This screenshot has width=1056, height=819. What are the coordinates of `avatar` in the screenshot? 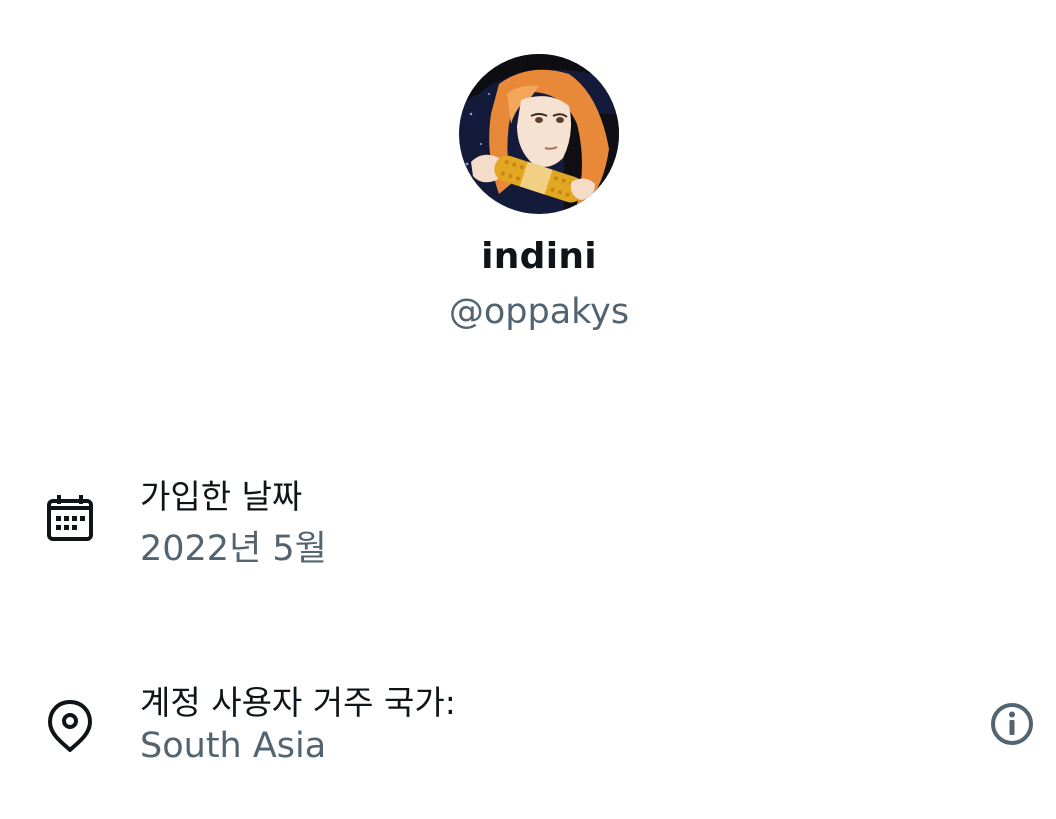 It's located at (539, 134).